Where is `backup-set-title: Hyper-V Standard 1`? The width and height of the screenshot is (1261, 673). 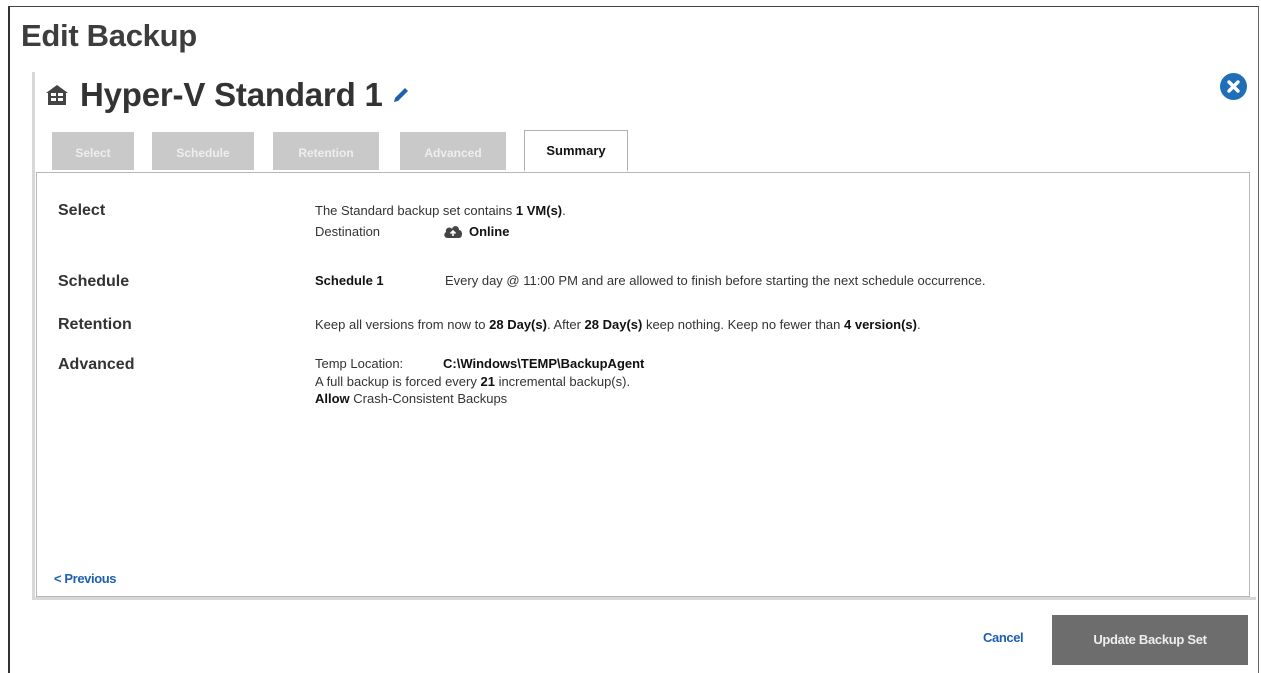 backup-set-title: Hyper-V Standard 1 is located at coordinates (227, 95).